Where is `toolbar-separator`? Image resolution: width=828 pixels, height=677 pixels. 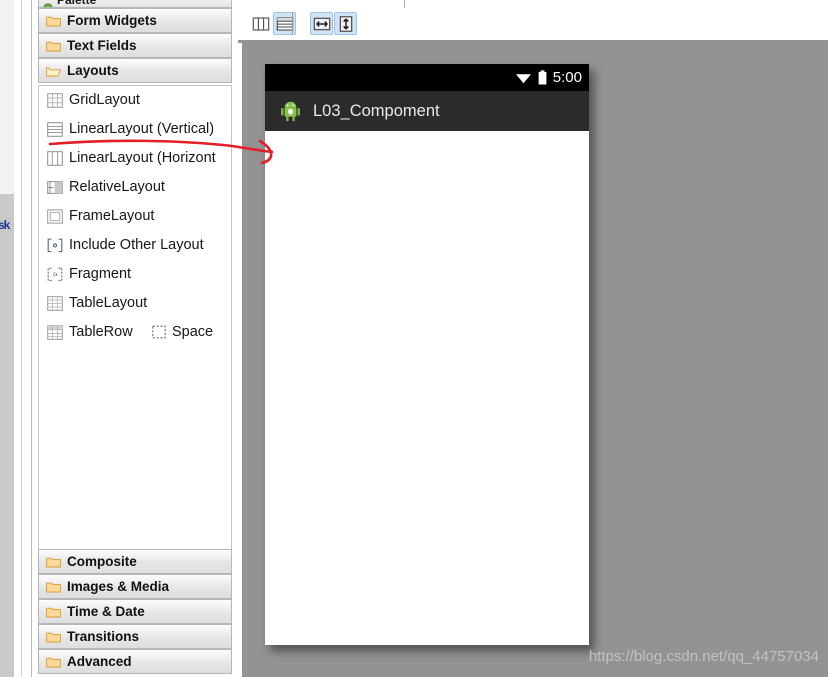
toolbar-separator is located at coordinates (292, 23).